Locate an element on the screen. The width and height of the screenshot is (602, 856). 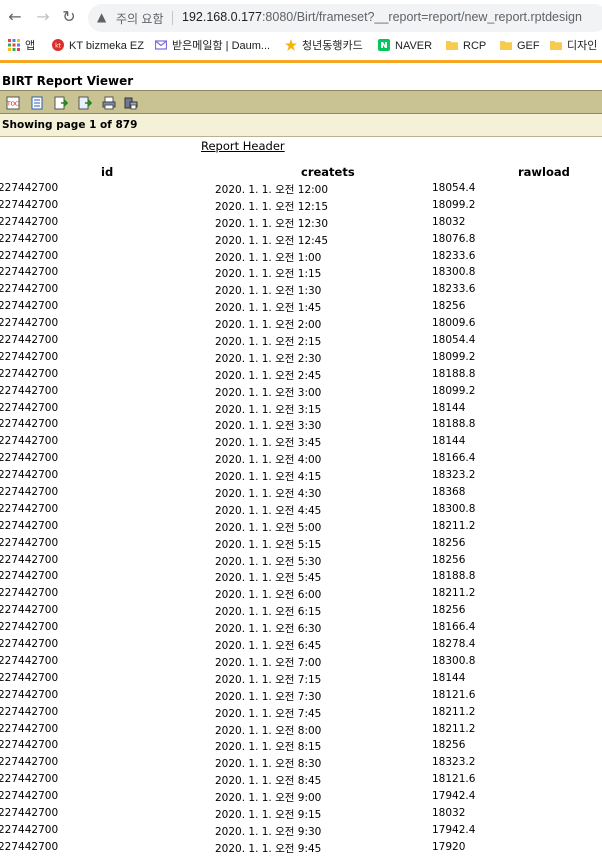
bookmark-label: 디자인 is located at coordinates (582, 46).